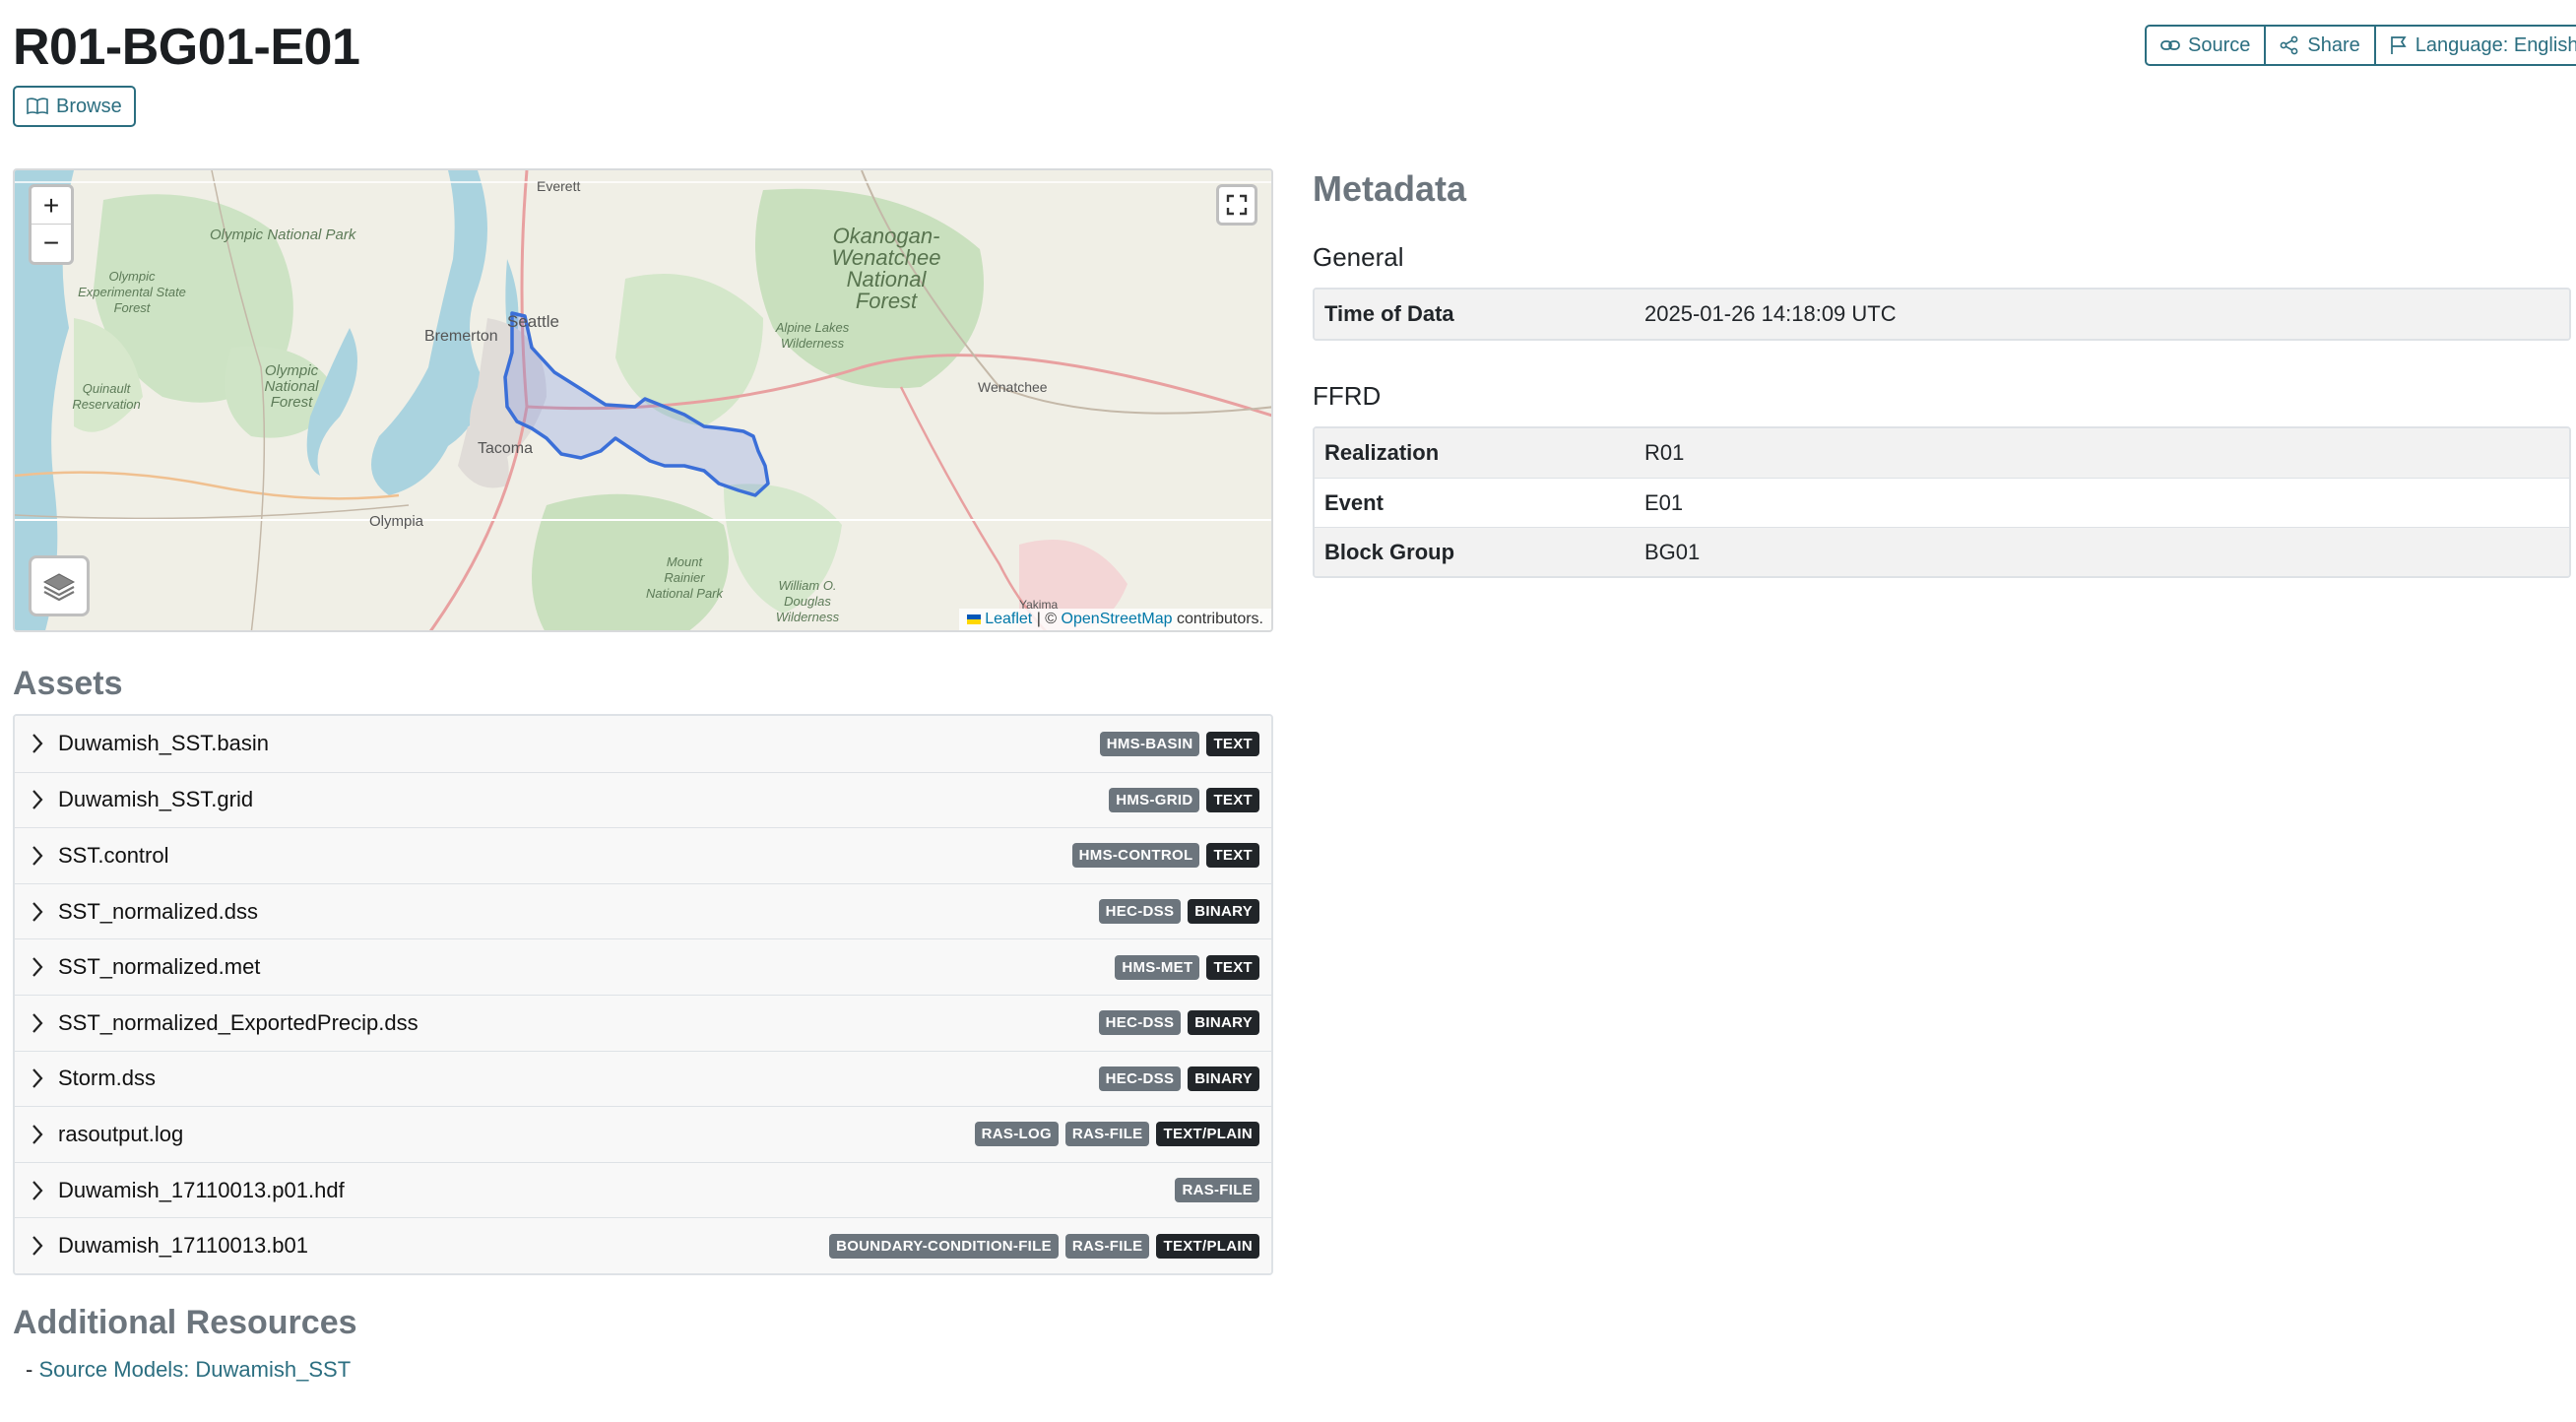  What do you see at coordinates (51, 243) in the screenshot?
I see `zoom-out-button: −` at bounding box center [51, 243].